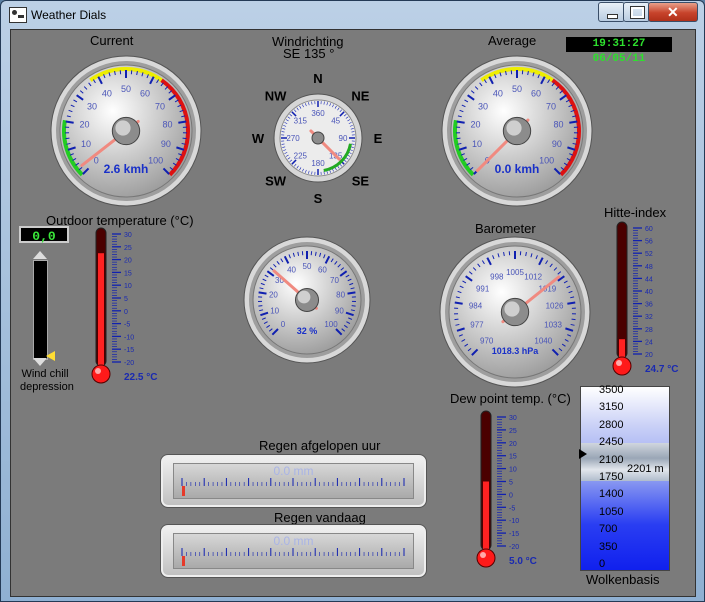  Describe the element at coordinates (378, 138) in the screenshot. I see `compass-point-label: E` at that location.